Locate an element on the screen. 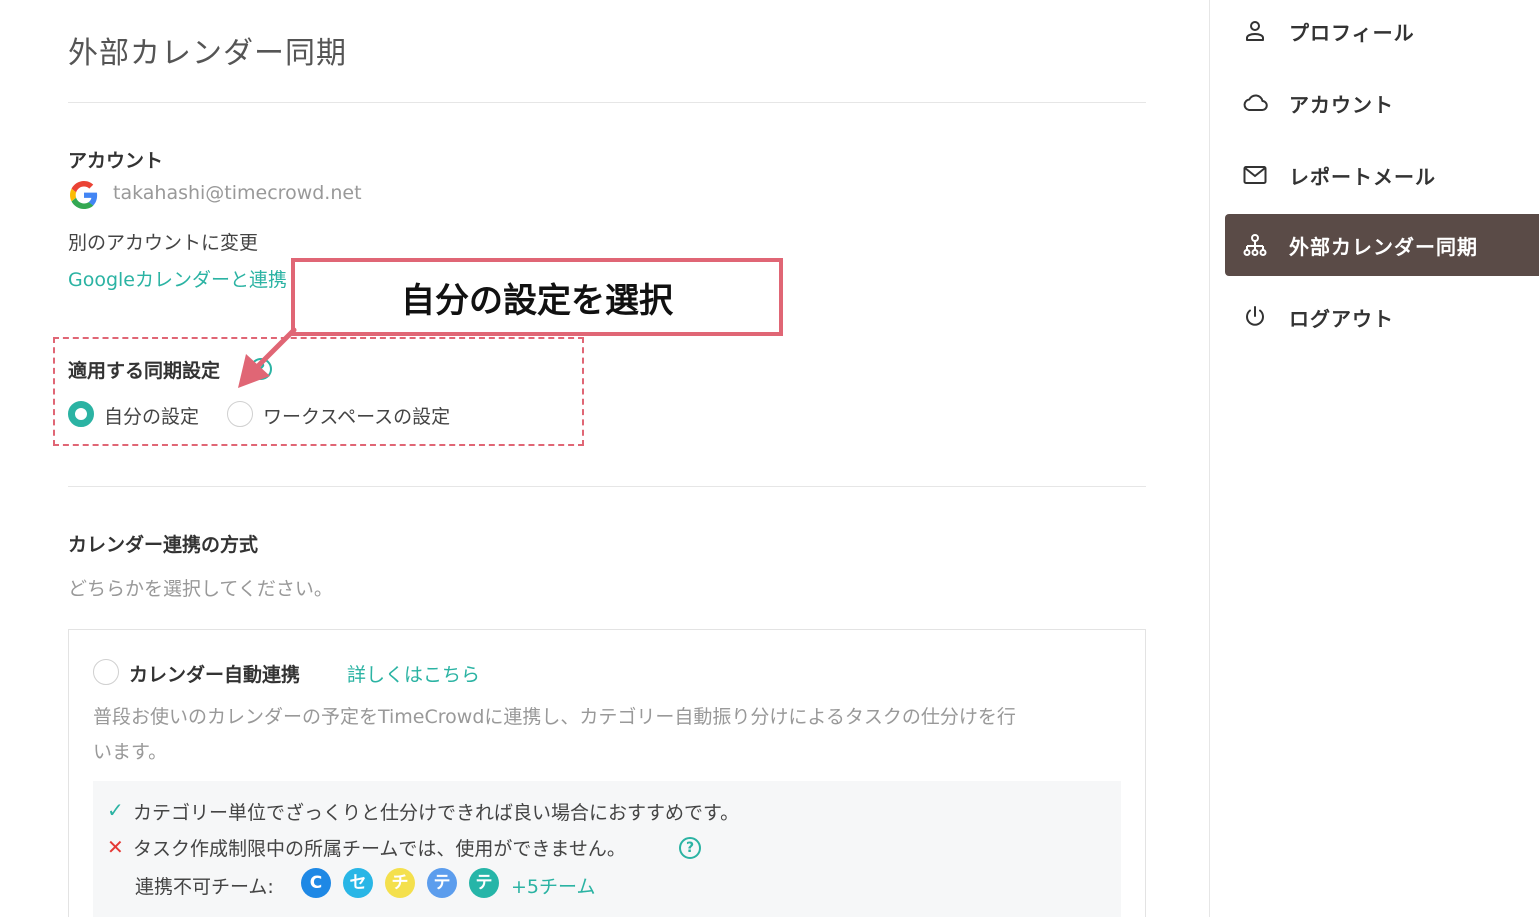 The image size is (1539, 917). sidebar-item-profile: プロフィール is located at coordinates (1382, 31).